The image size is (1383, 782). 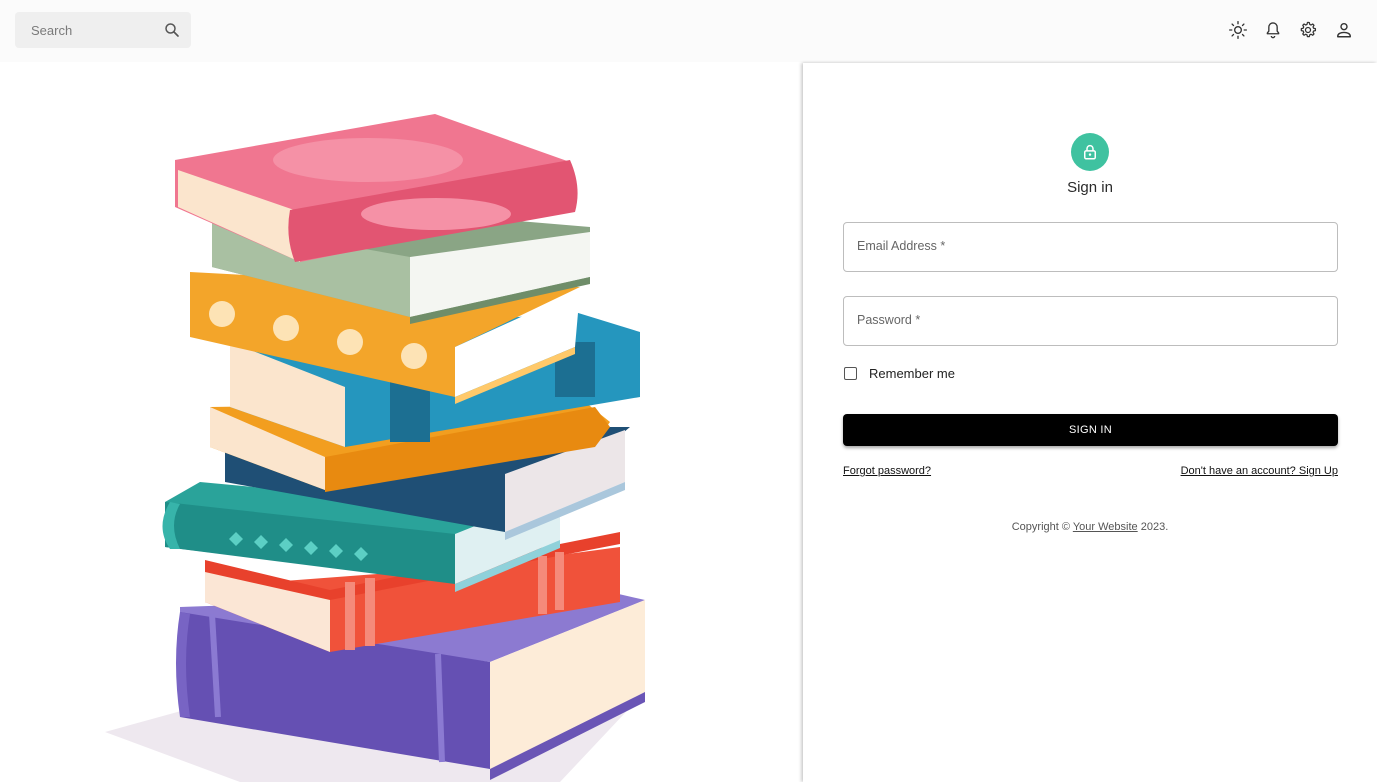 I want to click on settings-button, so click(x=1308, y=30).